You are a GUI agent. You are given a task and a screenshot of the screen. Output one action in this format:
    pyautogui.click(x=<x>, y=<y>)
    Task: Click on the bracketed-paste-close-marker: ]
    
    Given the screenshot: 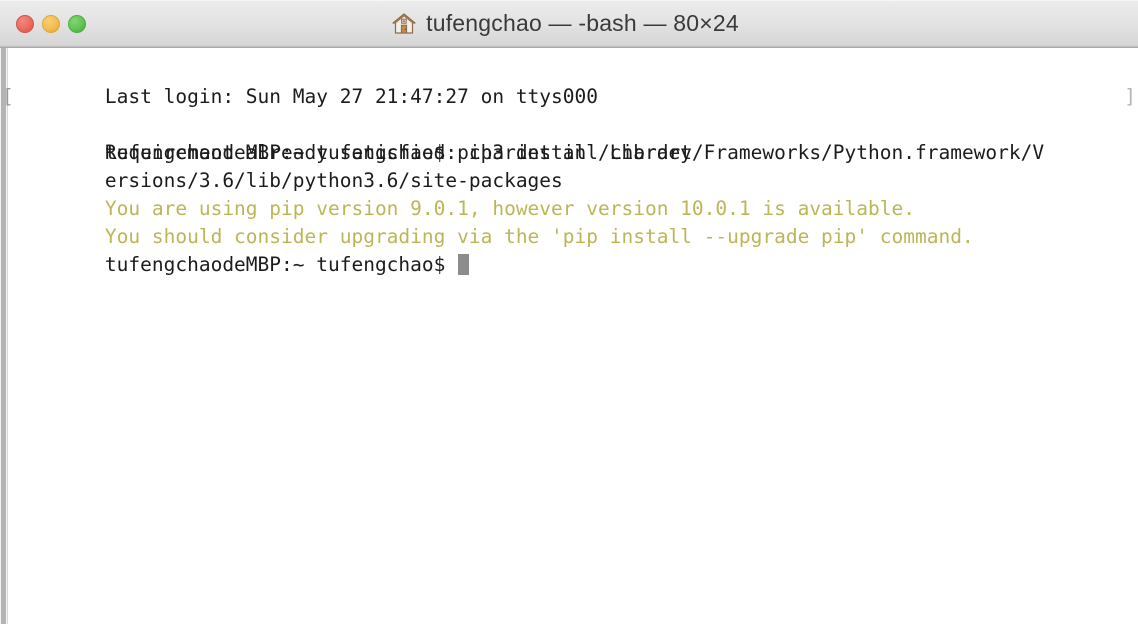 What is the action you would take?
    pyautogui.click(x=1130, y=96)
    